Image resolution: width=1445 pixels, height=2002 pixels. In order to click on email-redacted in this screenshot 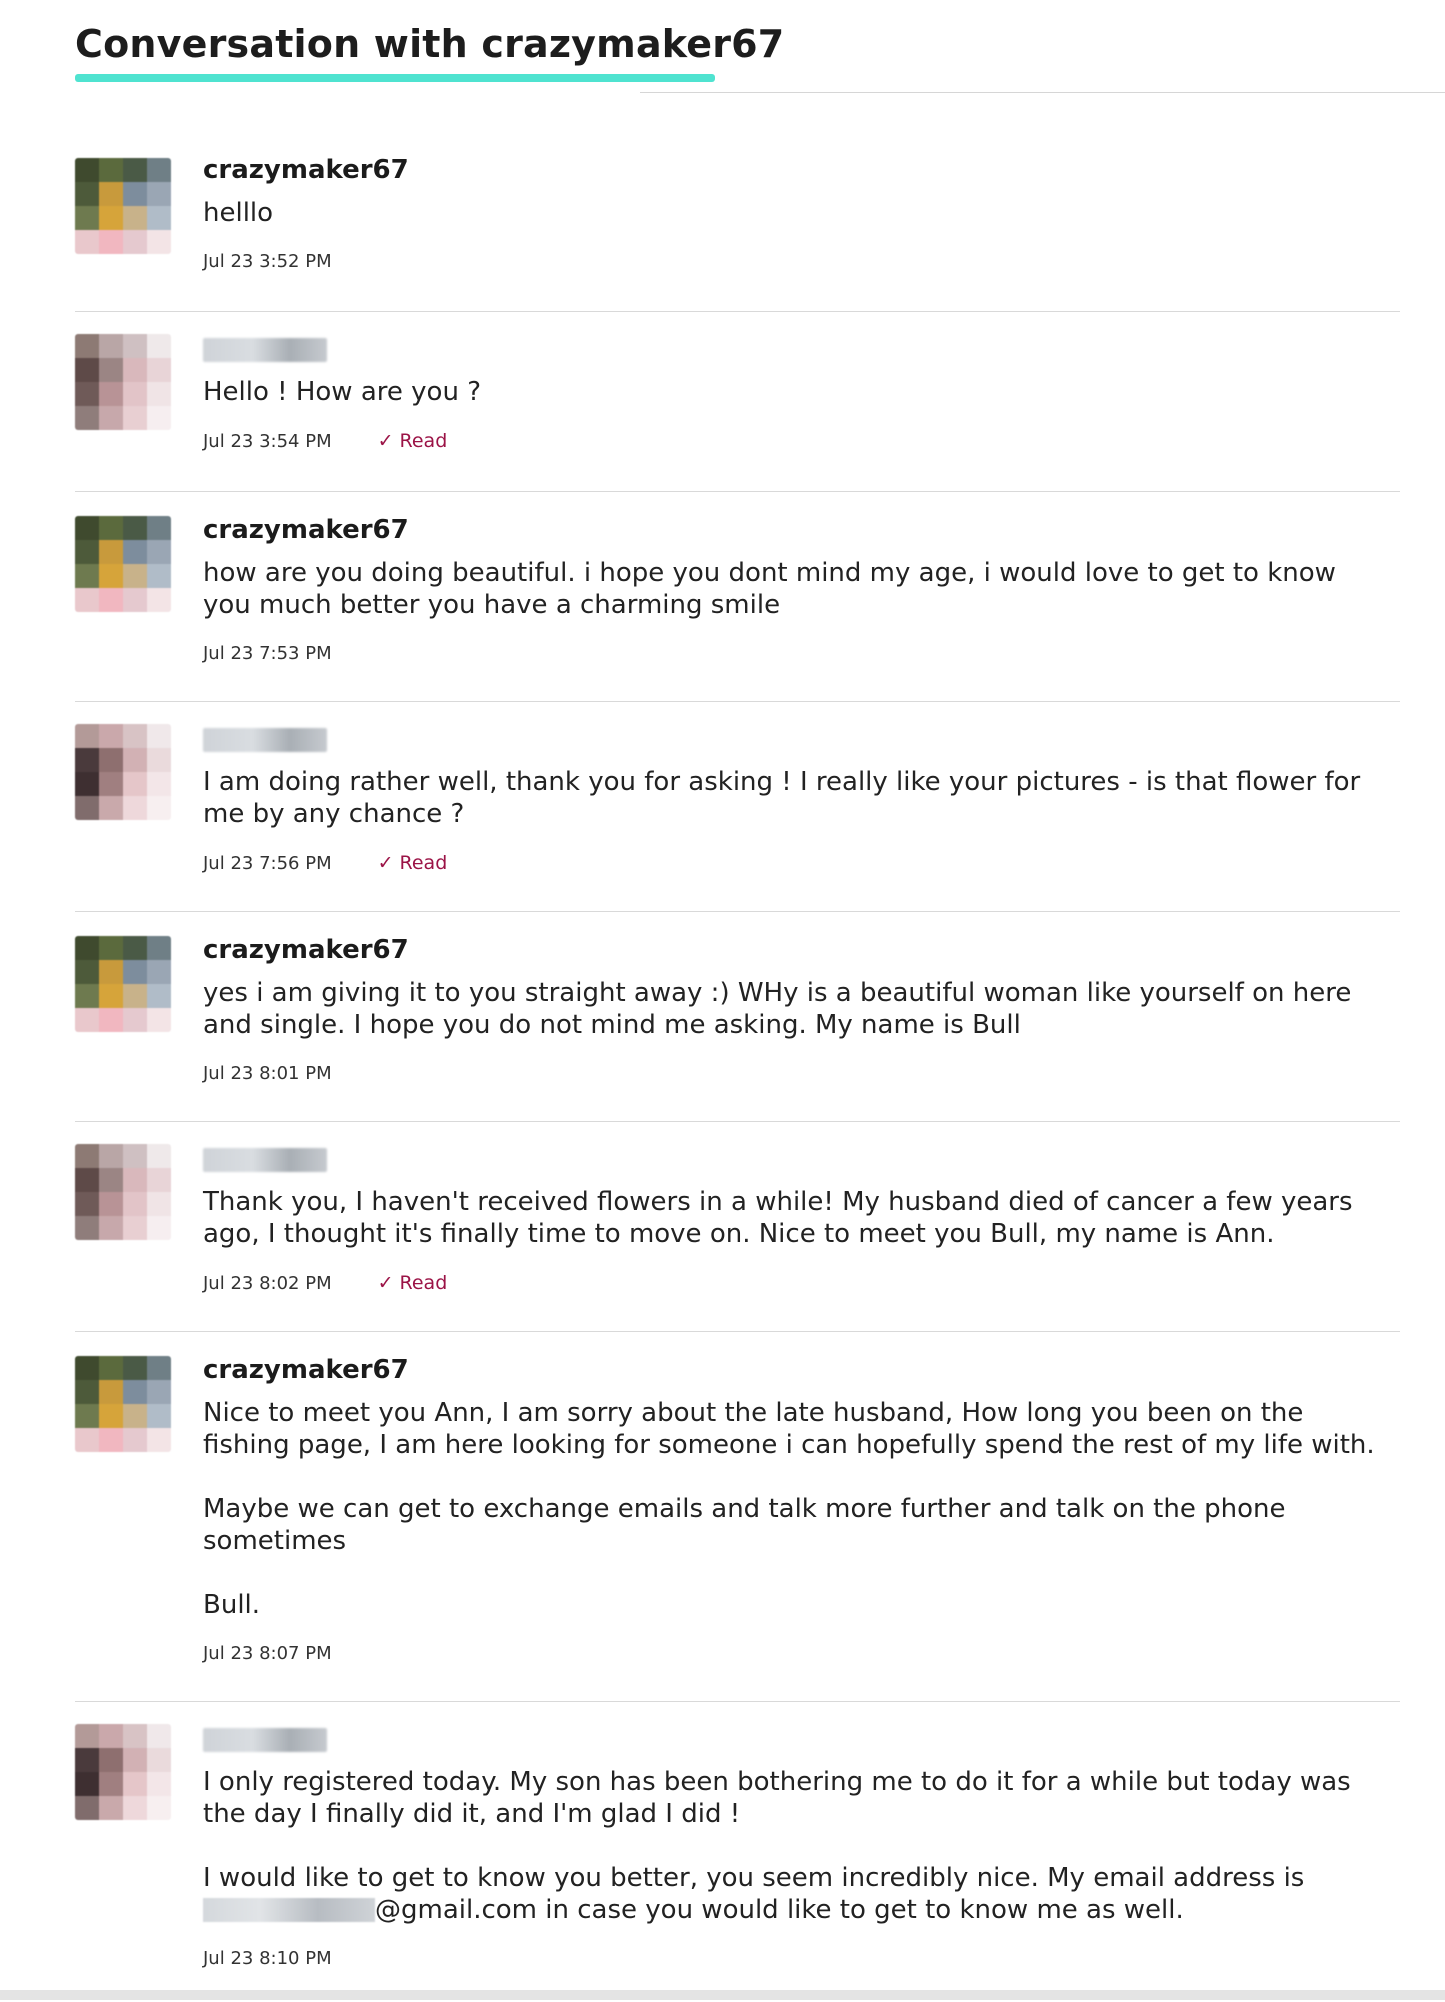, I will do `click(289, 1910)`.